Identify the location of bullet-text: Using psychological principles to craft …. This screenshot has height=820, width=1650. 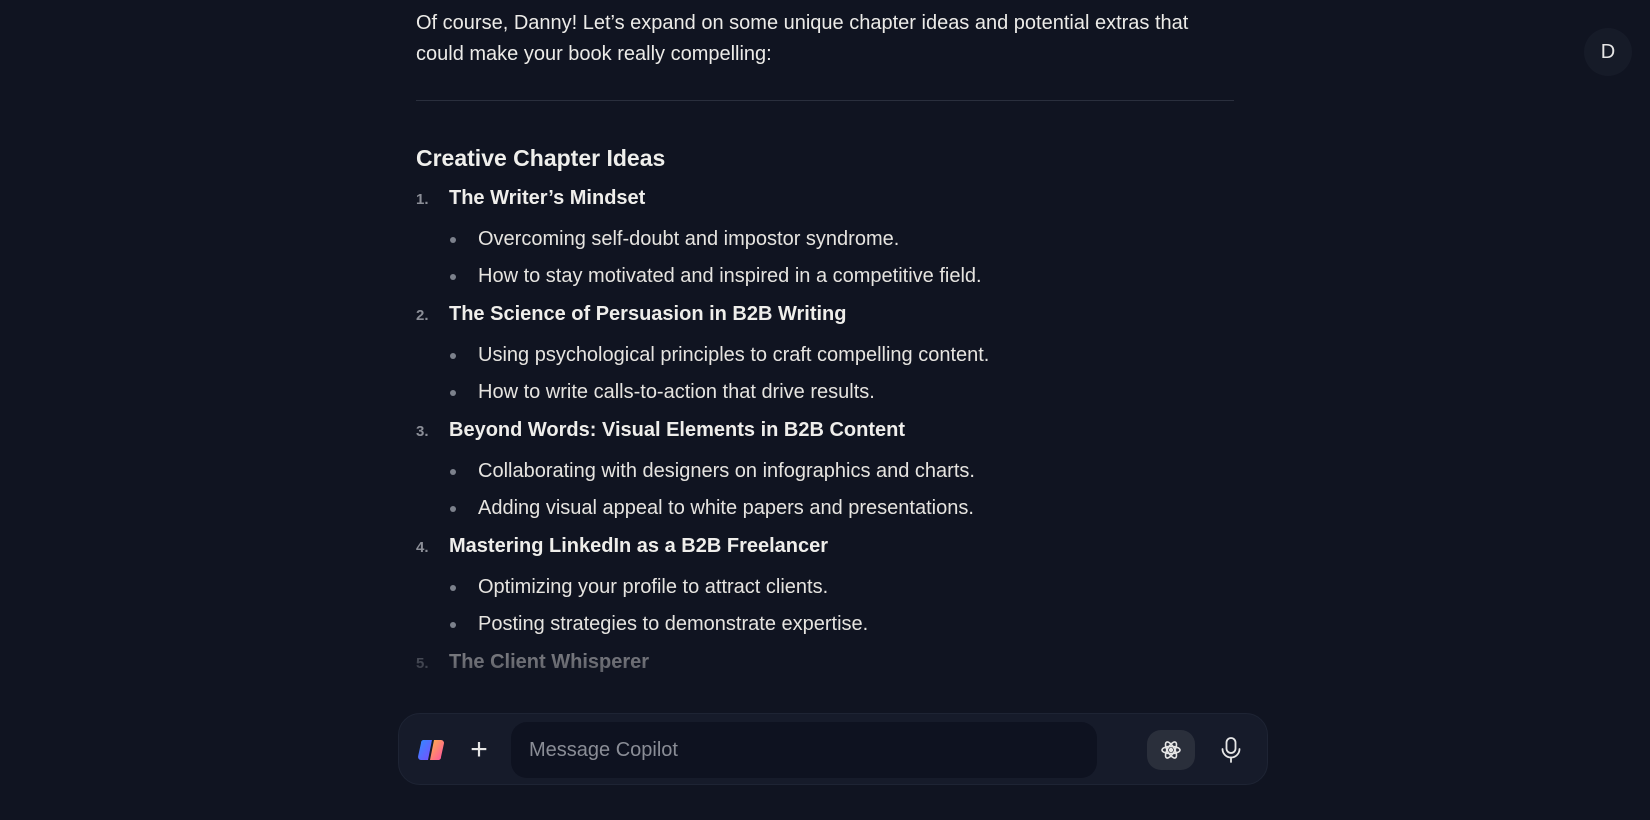
(734, 355).